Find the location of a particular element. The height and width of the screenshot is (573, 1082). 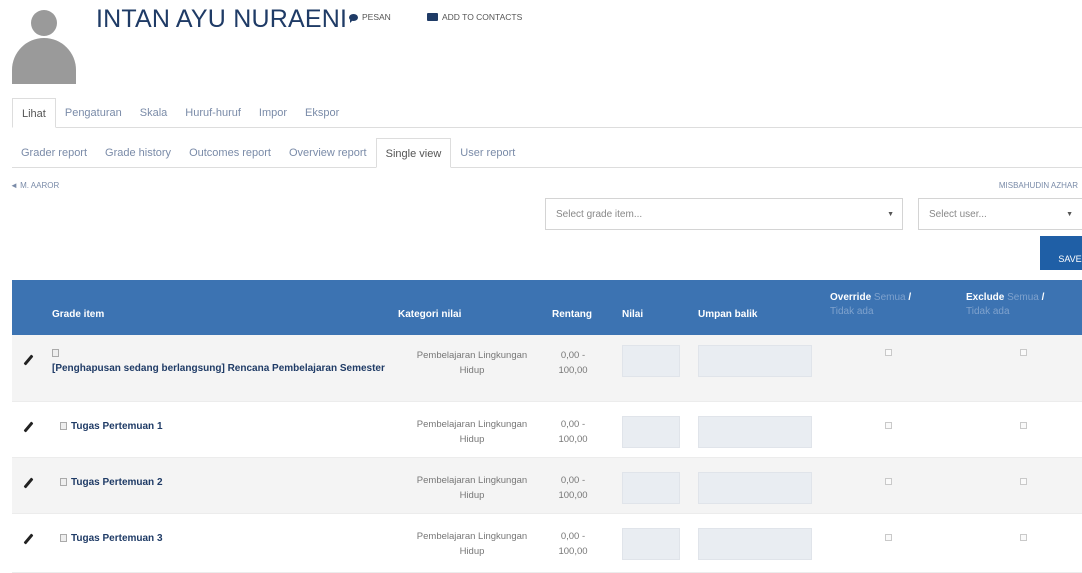

header-range: Rentang is located at coordinates (572, 314).